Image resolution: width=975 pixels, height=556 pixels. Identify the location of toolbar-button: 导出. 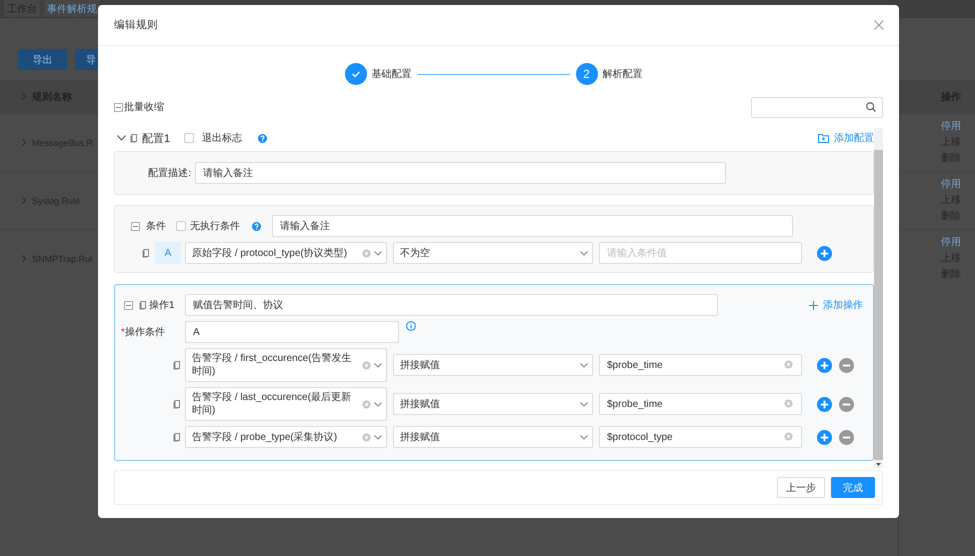
(42, 59).